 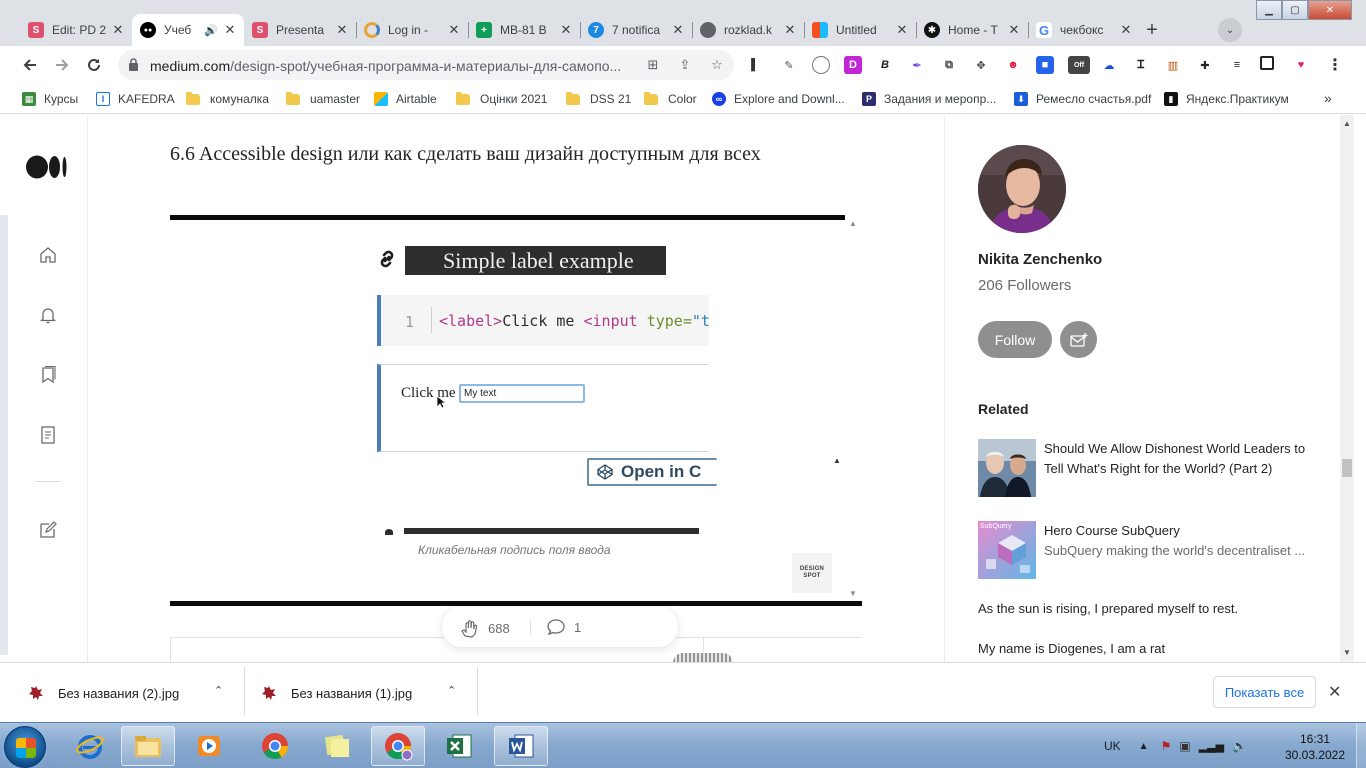 I want to click on cube-extension-icon: ■, so click(x=1045, y=65).